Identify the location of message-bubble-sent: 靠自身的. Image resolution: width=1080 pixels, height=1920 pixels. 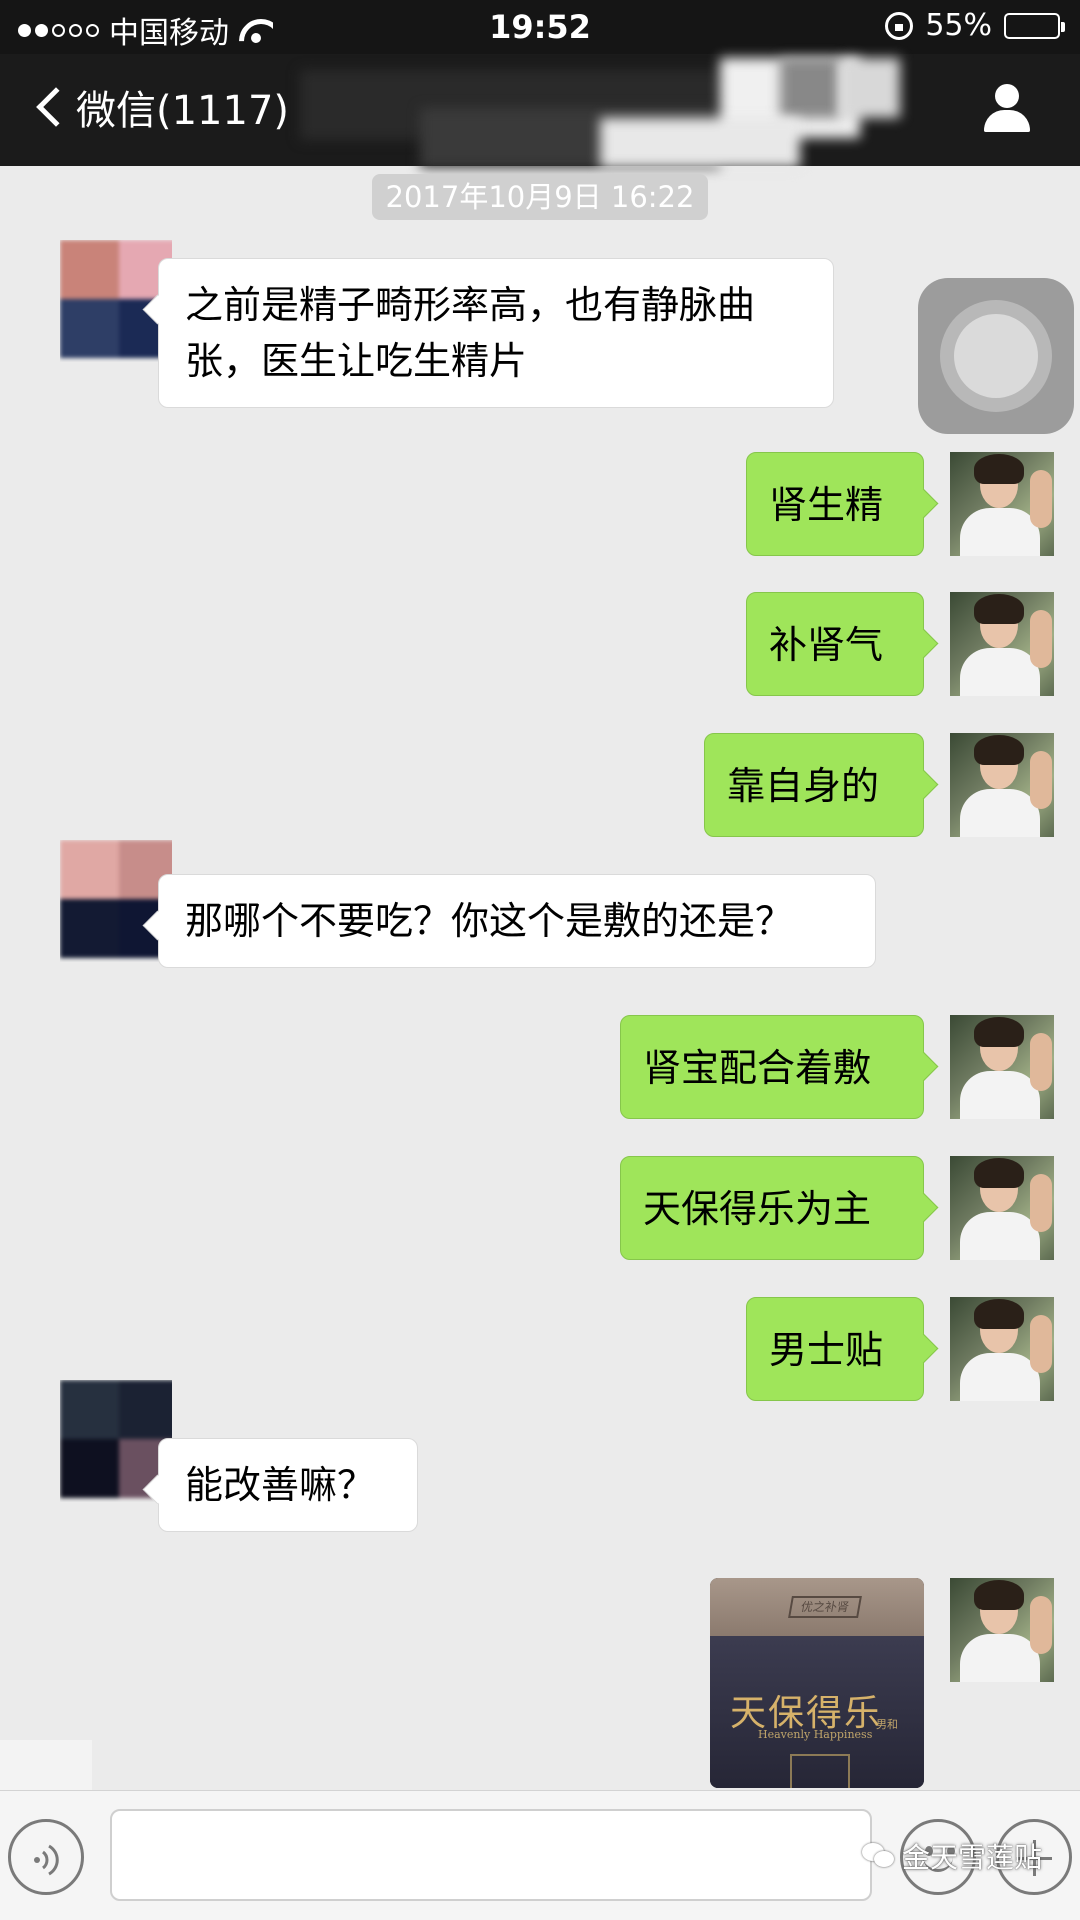
(814, 785).